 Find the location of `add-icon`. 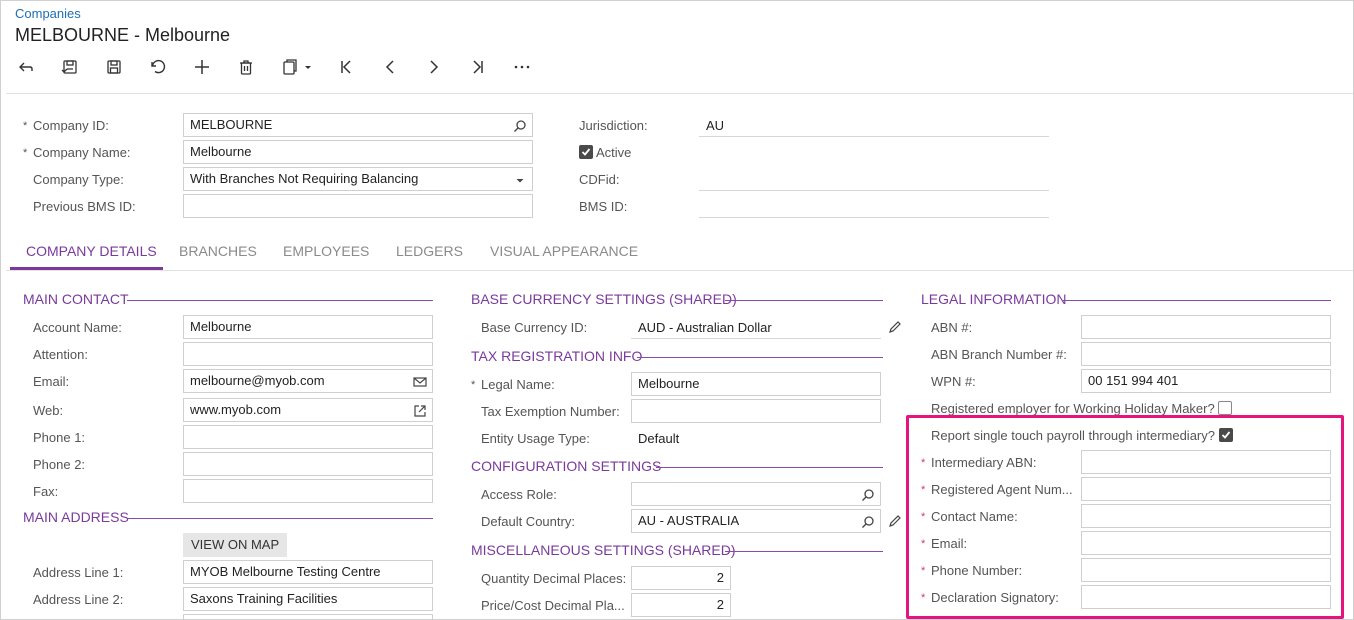

add-icon is located at coordinates (202, 67).